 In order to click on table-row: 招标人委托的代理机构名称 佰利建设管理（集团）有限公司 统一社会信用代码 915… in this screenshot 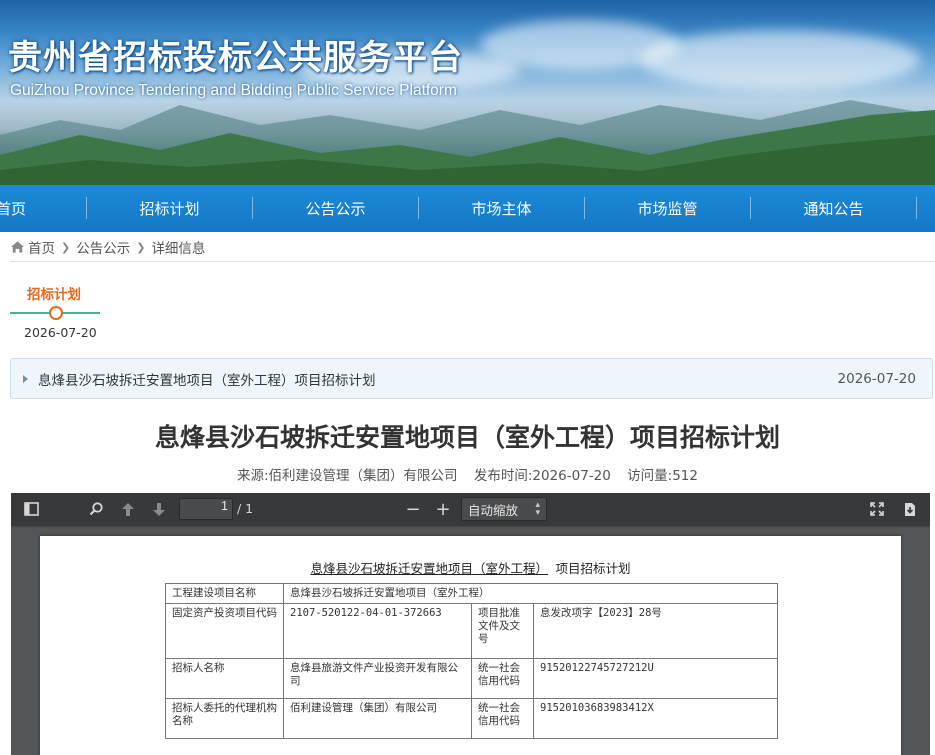, I will do `click(471, 718)`.